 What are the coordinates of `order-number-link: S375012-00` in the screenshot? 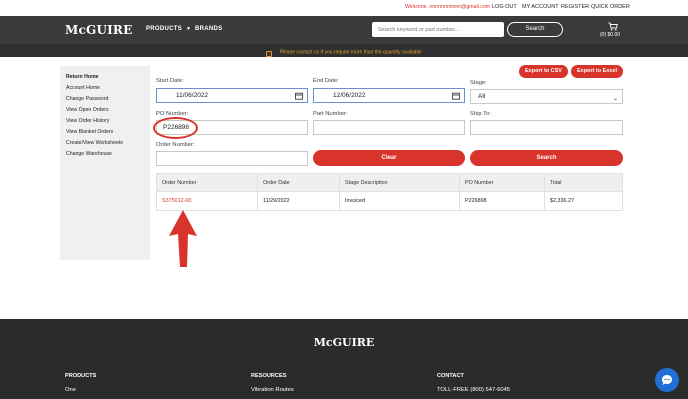 It's located at (207, 201).